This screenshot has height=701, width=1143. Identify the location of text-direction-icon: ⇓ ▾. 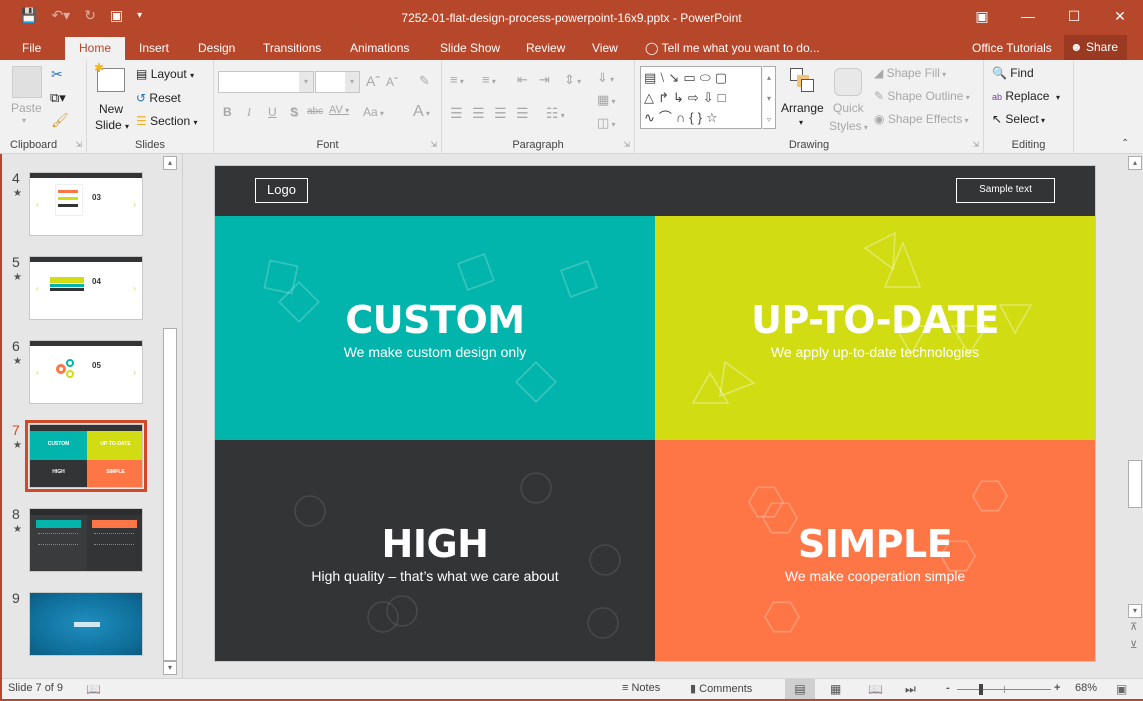
(605, 78).